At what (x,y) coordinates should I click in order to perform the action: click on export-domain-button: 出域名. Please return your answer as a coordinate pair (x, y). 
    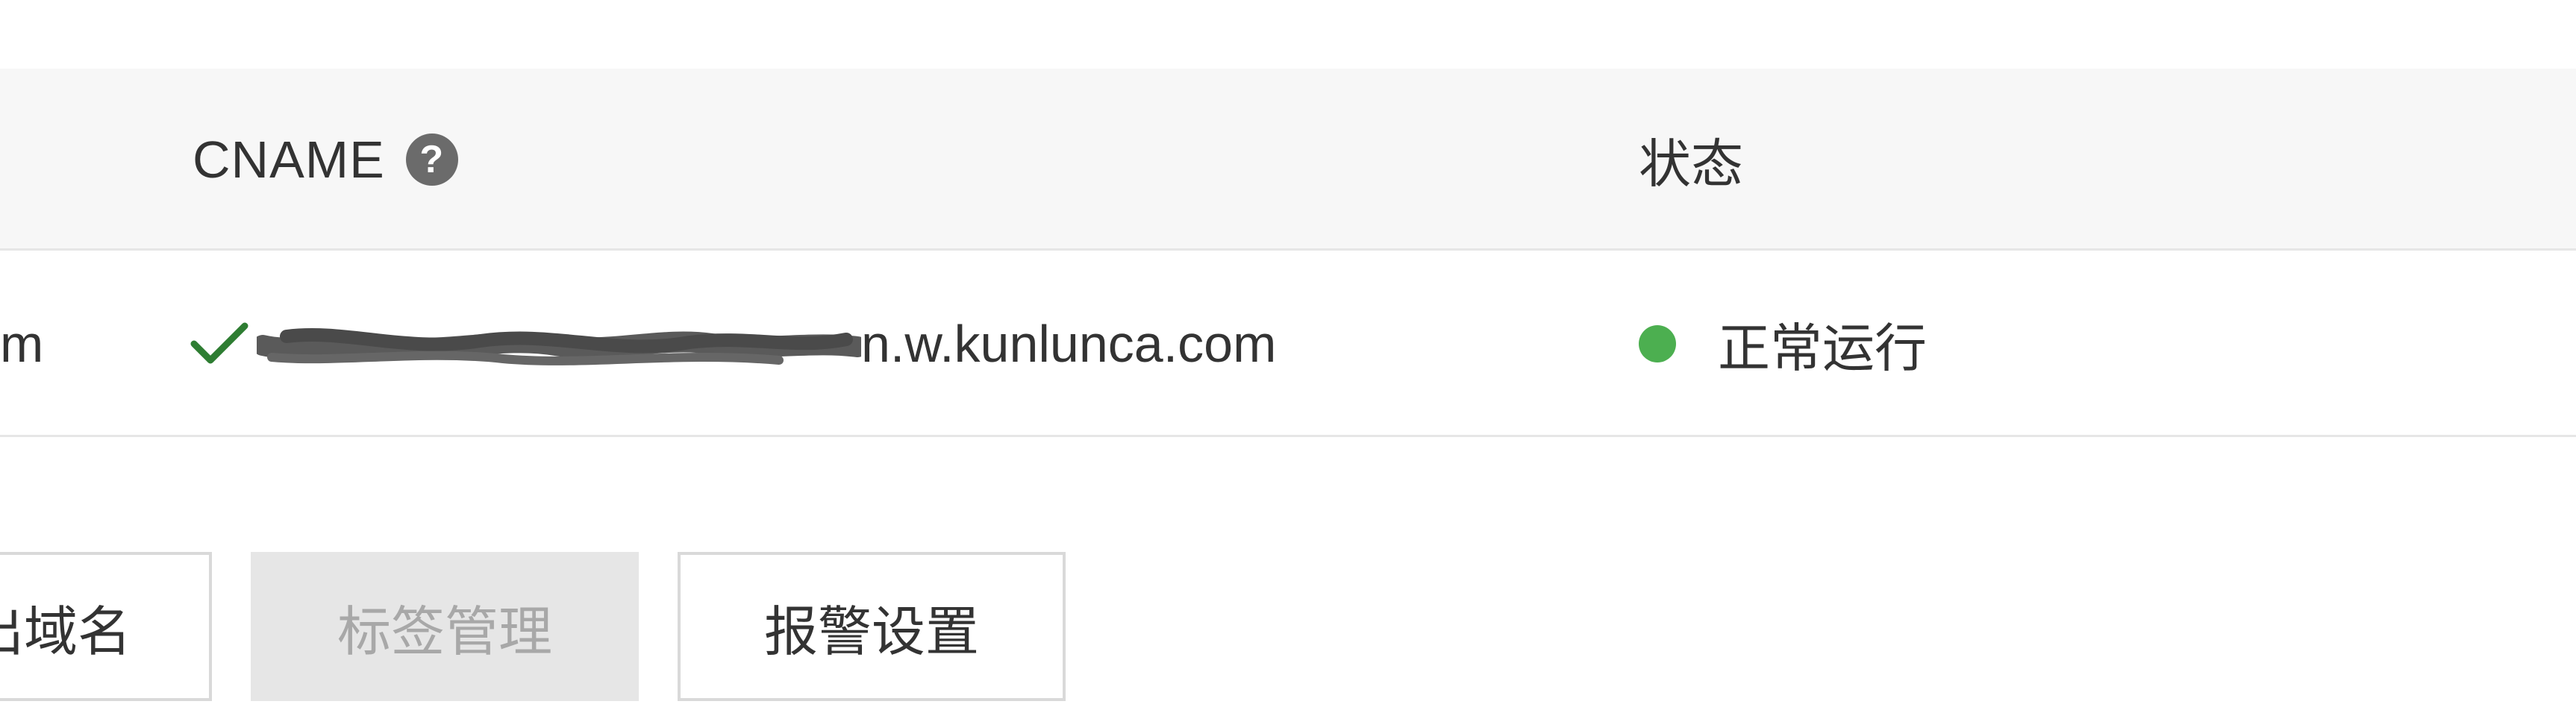
    Looking at the image, I should click on (106, 626).